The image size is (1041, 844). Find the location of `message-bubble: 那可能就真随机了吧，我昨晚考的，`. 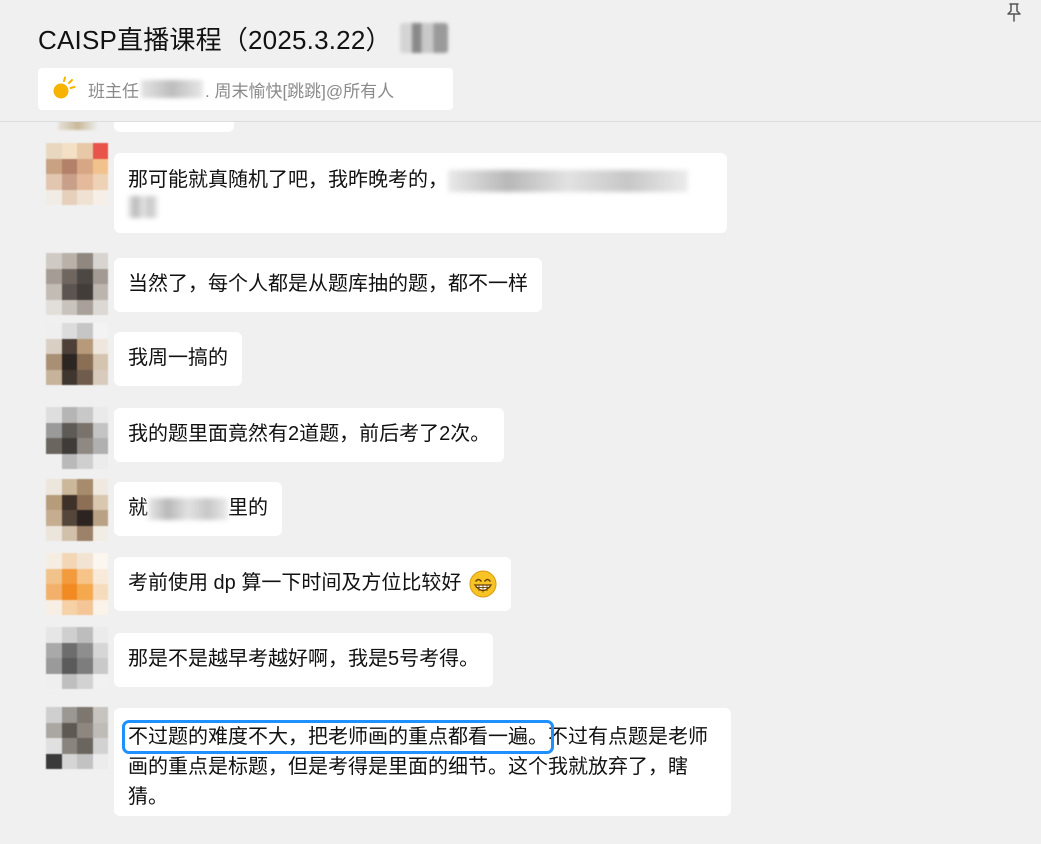

message-bubble: 那可能就真随机了吧，我昨晚考的， is located at coordinates (420, 193).